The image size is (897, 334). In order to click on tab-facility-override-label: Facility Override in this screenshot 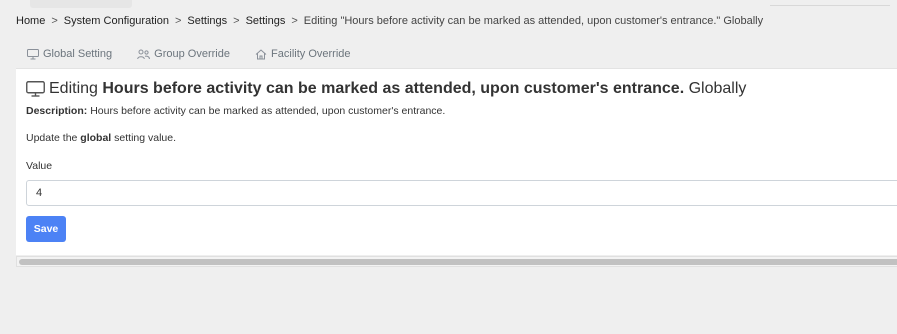, I will do `click(311, 54)`.